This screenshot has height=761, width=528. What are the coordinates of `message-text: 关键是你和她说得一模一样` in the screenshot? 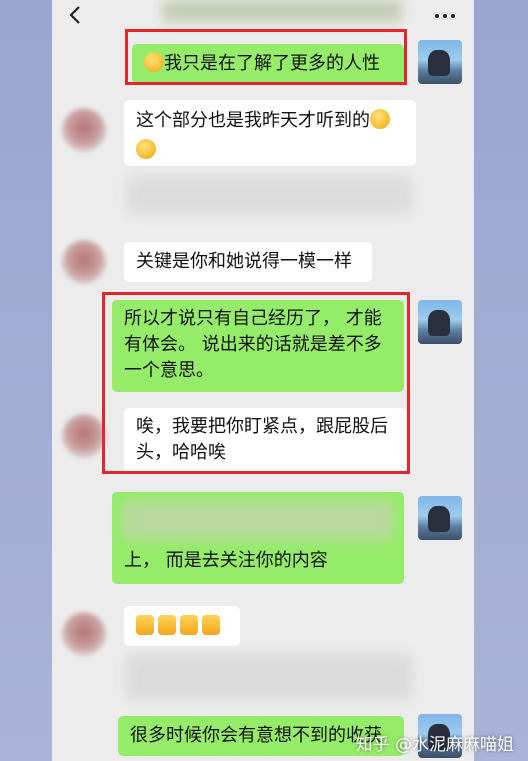 It's located at (244, 261).